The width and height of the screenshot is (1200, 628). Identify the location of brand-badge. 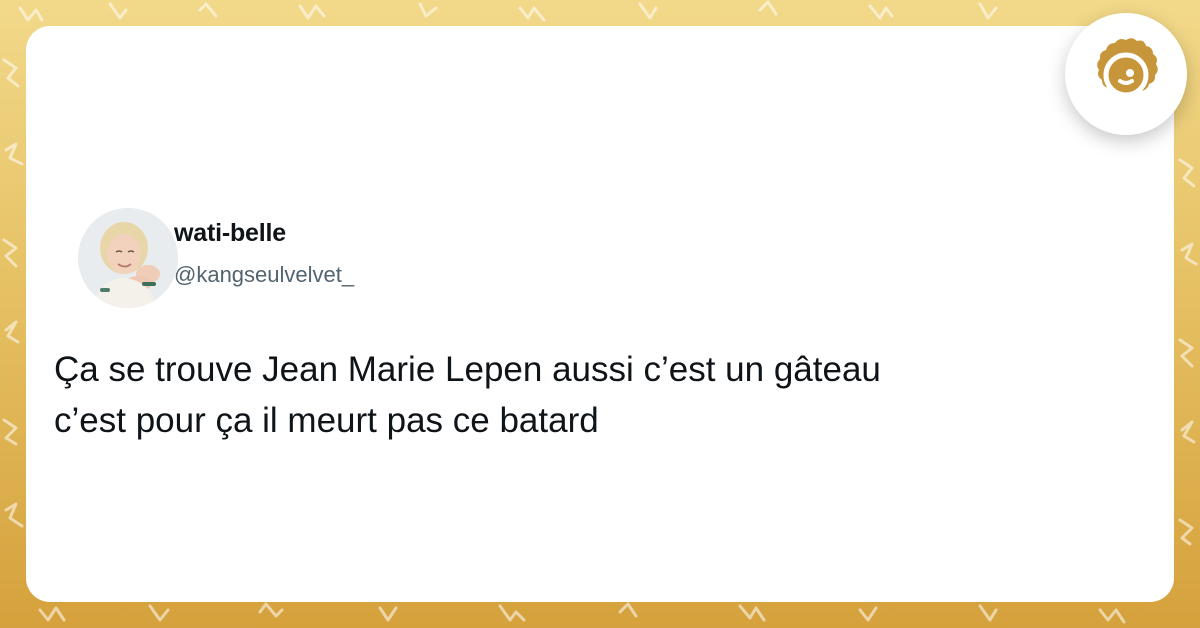
(1126, 74).